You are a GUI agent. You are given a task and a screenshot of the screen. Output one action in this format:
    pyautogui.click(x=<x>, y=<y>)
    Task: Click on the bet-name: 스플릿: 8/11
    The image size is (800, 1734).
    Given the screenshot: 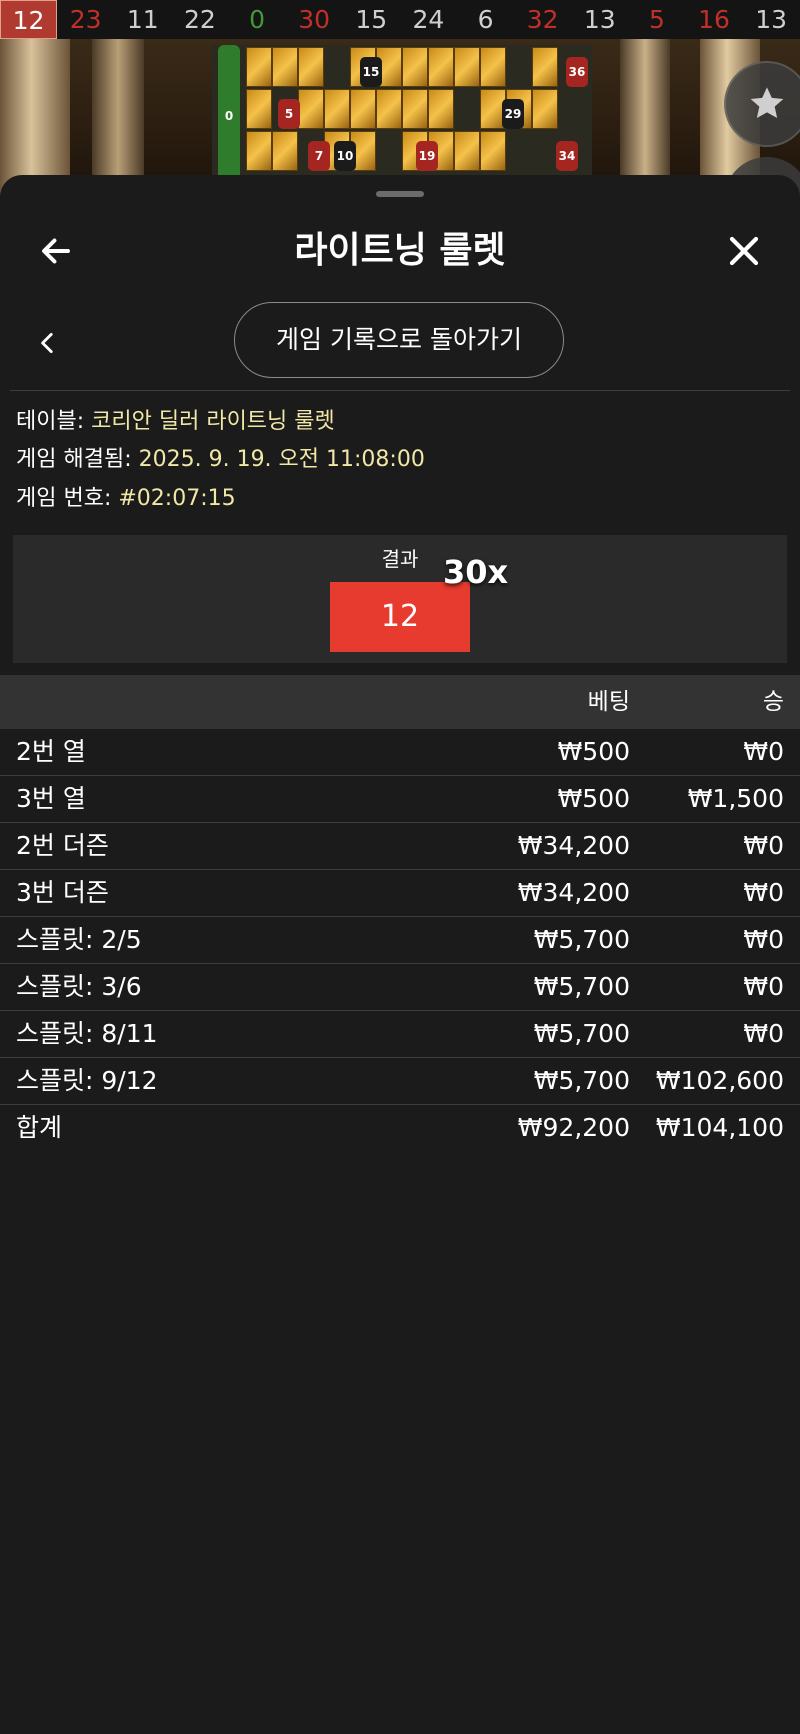 What is the action you would take?
    pyautogui.click(x=87, y=1033)
    